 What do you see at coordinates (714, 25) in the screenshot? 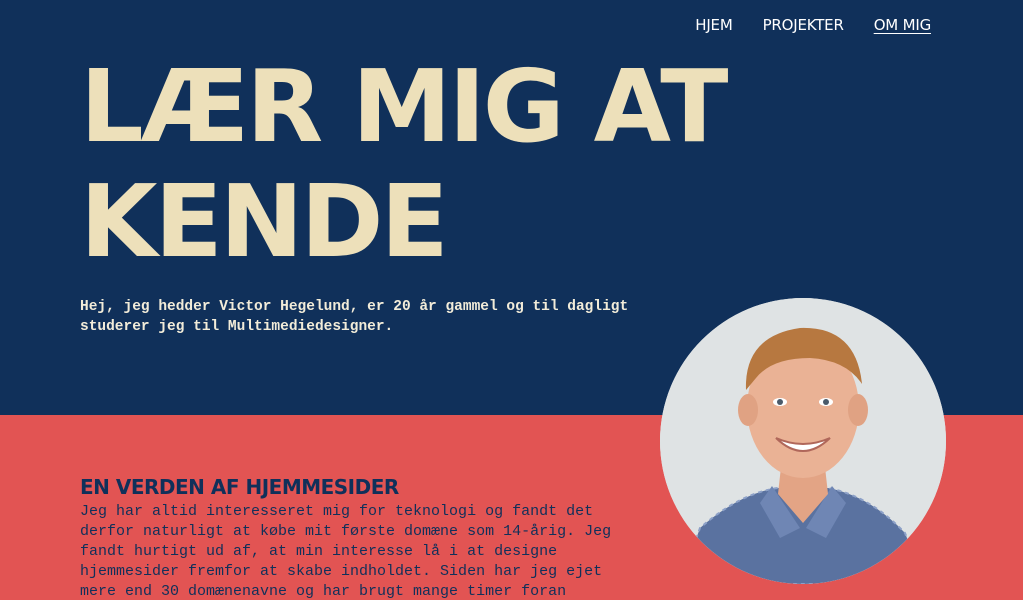
I see `nav-item-hjem: HJEM` at bounding box center [714, 25].